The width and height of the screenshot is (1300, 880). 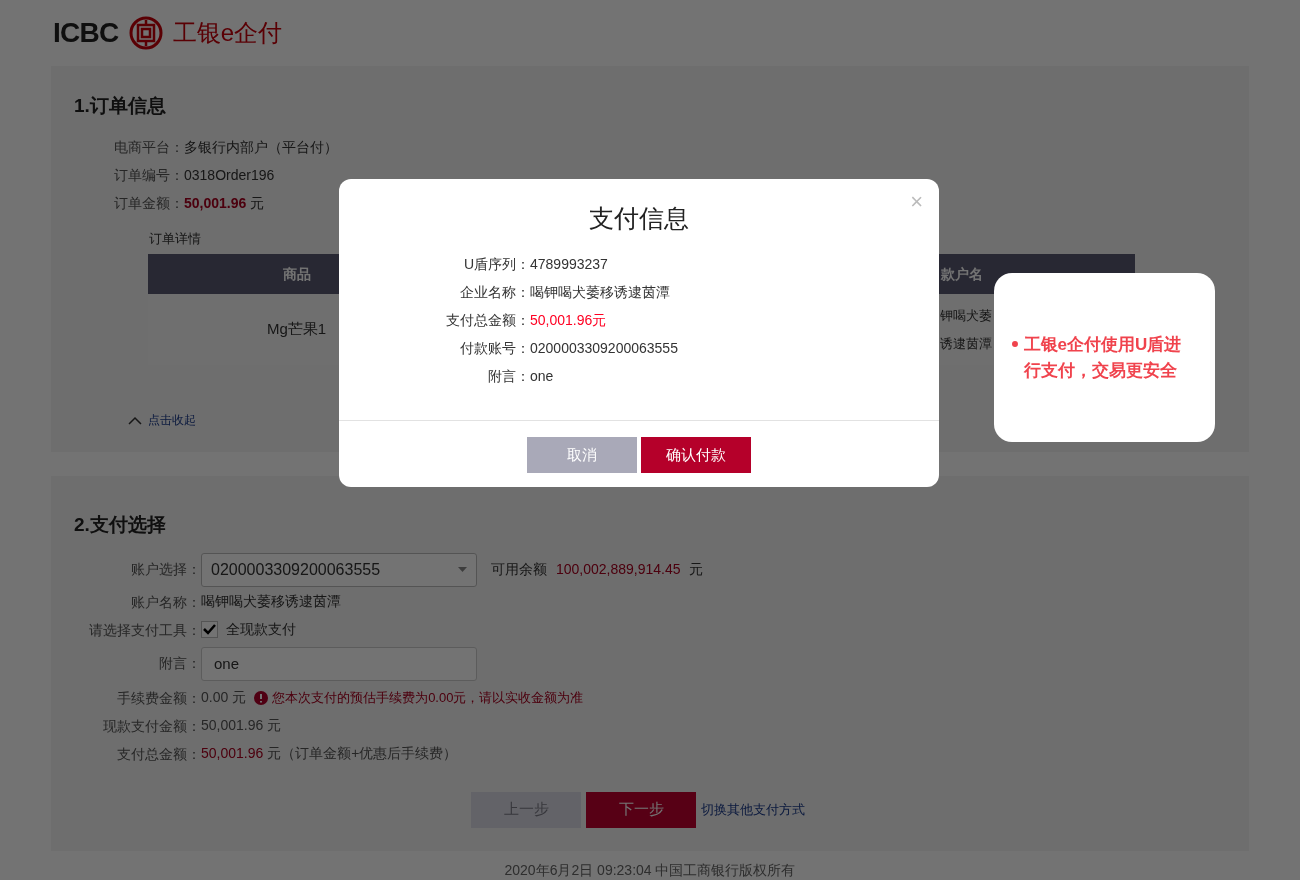 I want to click on field-label: 附言：, so click(x=179, y=663).